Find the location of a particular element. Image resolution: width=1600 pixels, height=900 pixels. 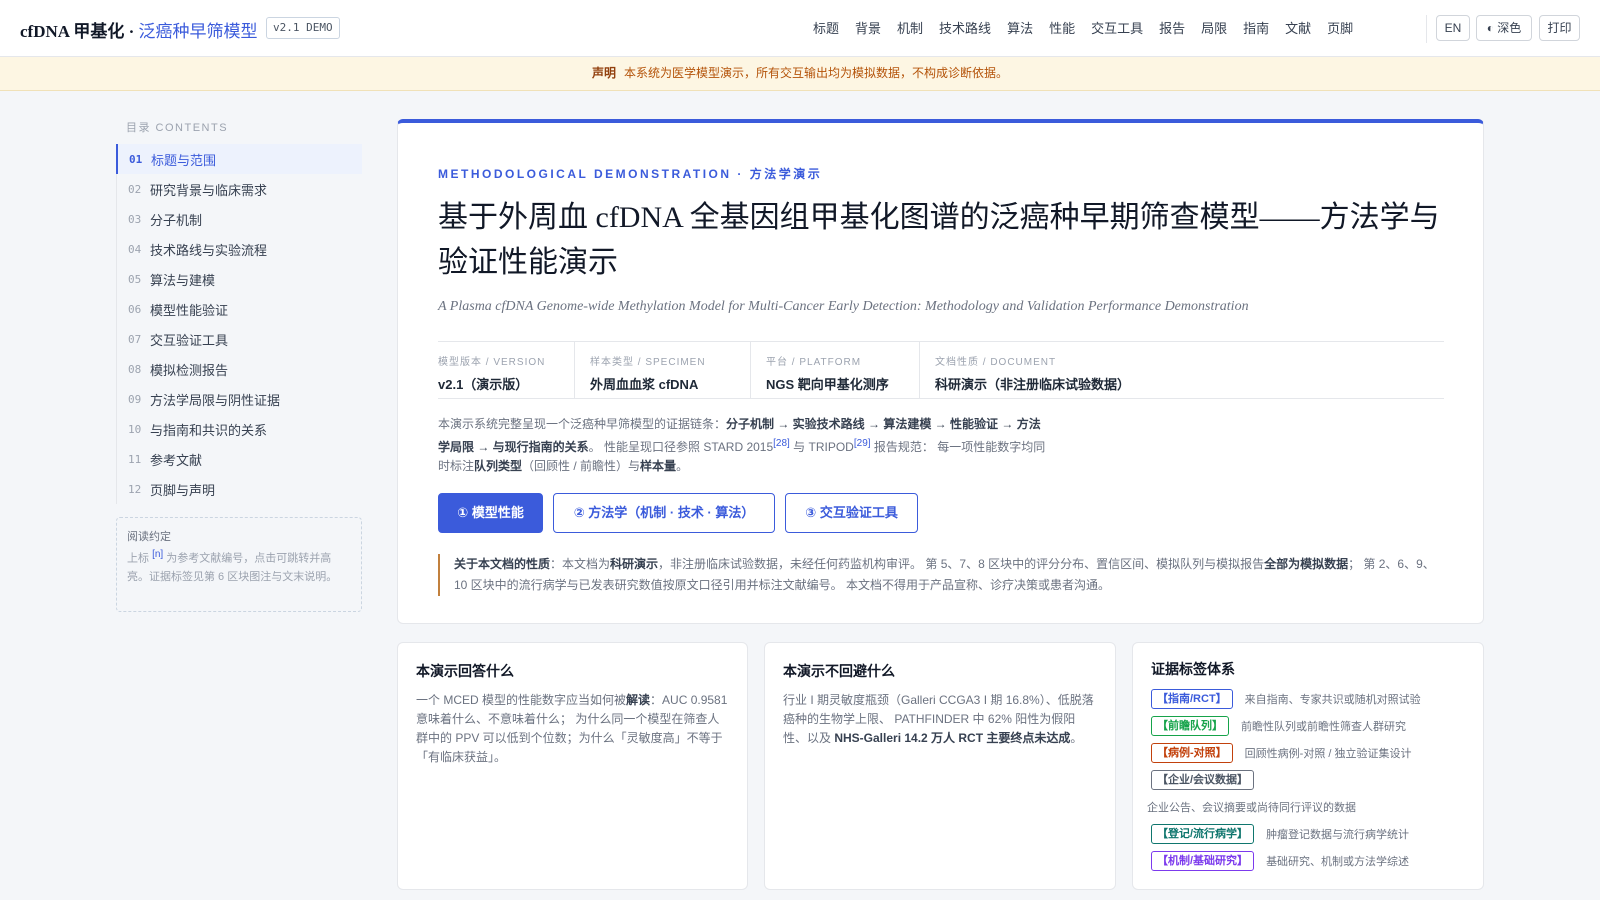

interactive-tools-button: ③ 交互验证工具 is located at coordinates (851, 513).